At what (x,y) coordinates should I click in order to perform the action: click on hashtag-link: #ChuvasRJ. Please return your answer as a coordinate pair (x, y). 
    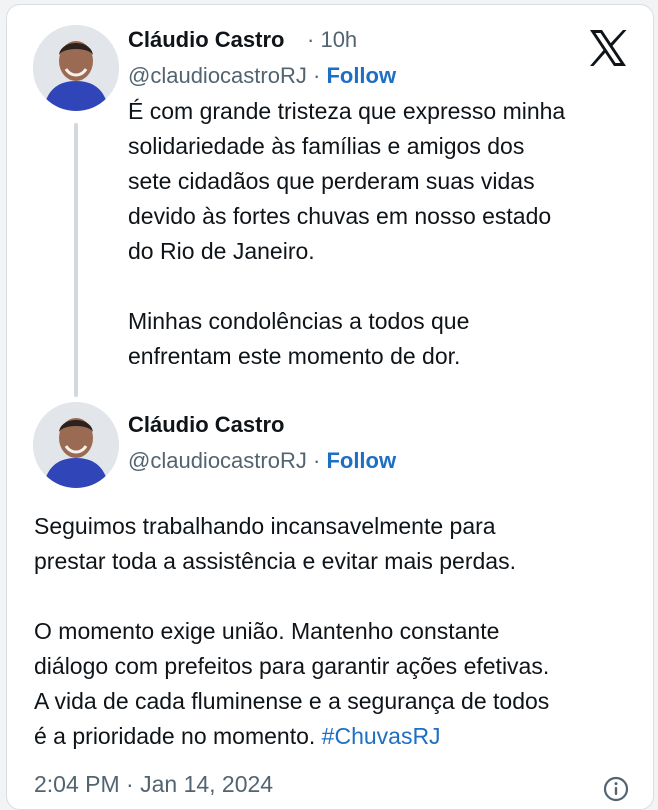
    Looking at the image, I should click on (381, 736).